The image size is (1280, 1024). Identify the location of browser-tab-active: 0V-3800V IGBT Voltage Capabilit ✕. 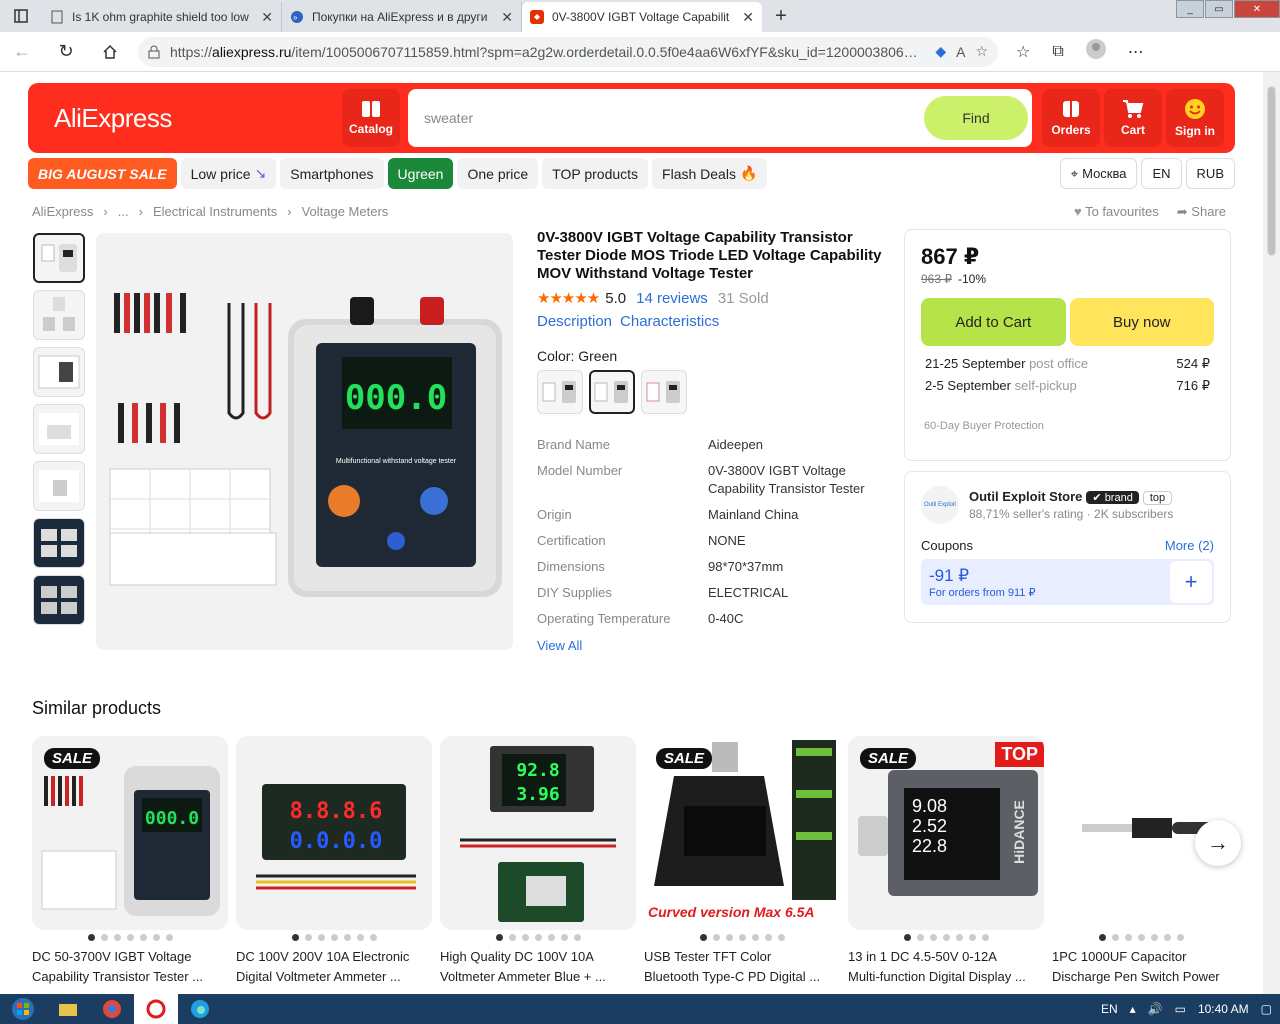
(642, 17).